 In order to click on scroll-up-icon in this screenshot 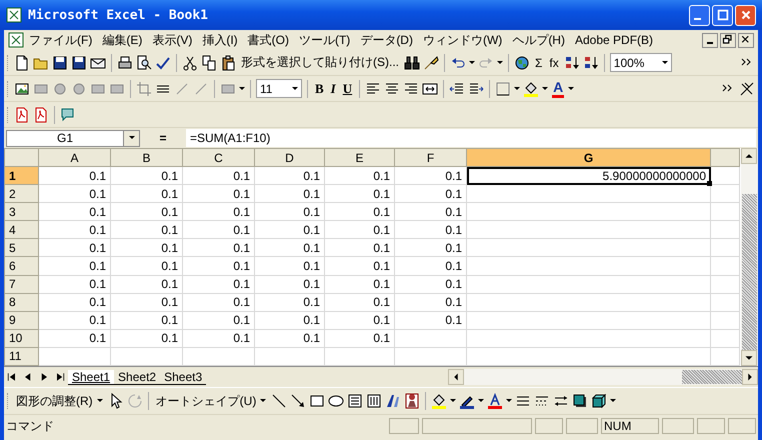, I will do `click(749, 156)`.